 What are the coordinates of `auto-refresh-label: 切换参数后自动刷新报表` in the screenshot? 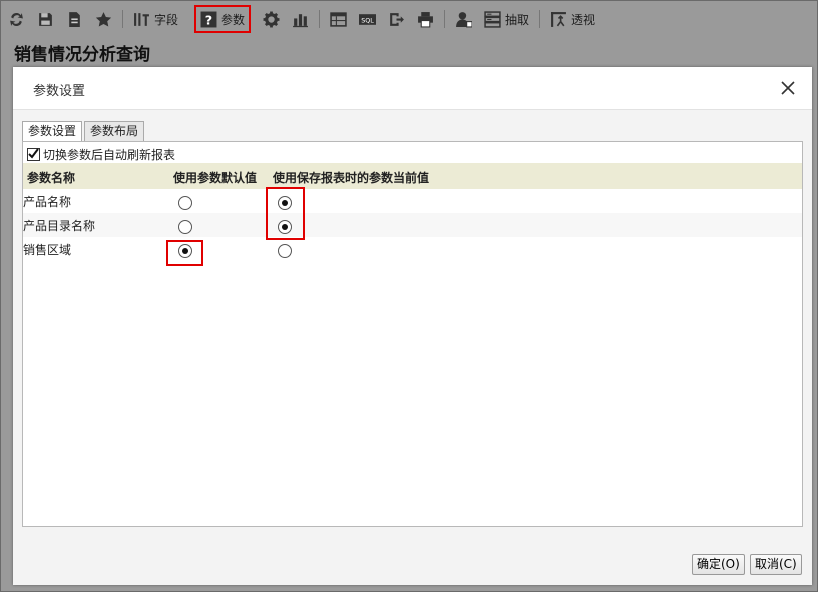 It's located at (109, 155).